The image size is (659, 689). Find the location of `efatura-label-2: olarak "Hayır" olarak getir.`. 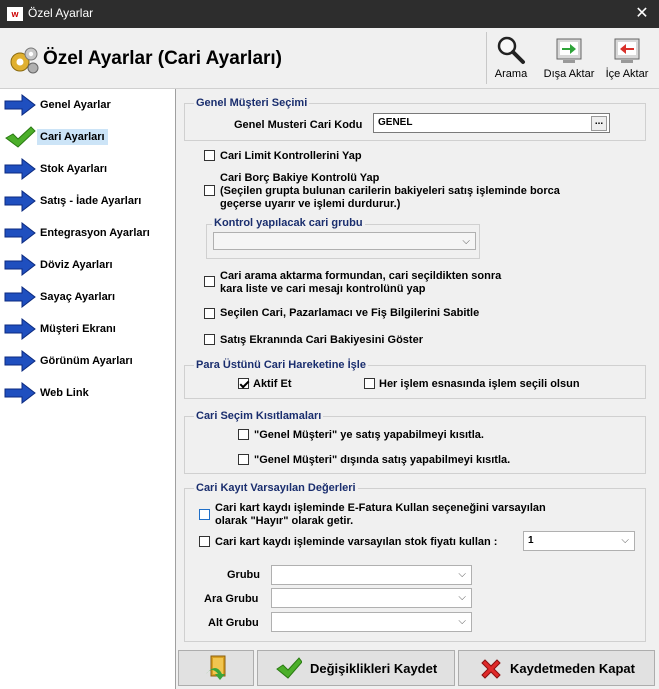

efatura-label-2: olarak "Hayır" olarak getir. is located at coordinates (284, 521).